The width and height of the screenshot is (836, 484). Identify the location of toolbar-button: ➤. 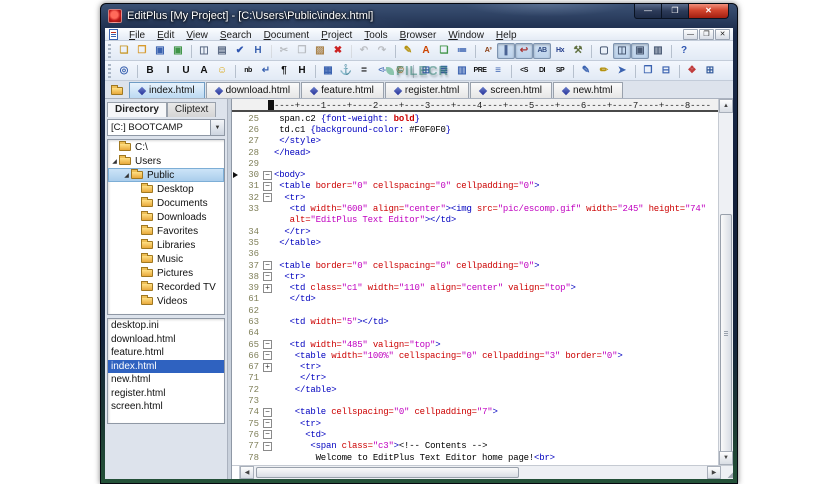
(622, 71).